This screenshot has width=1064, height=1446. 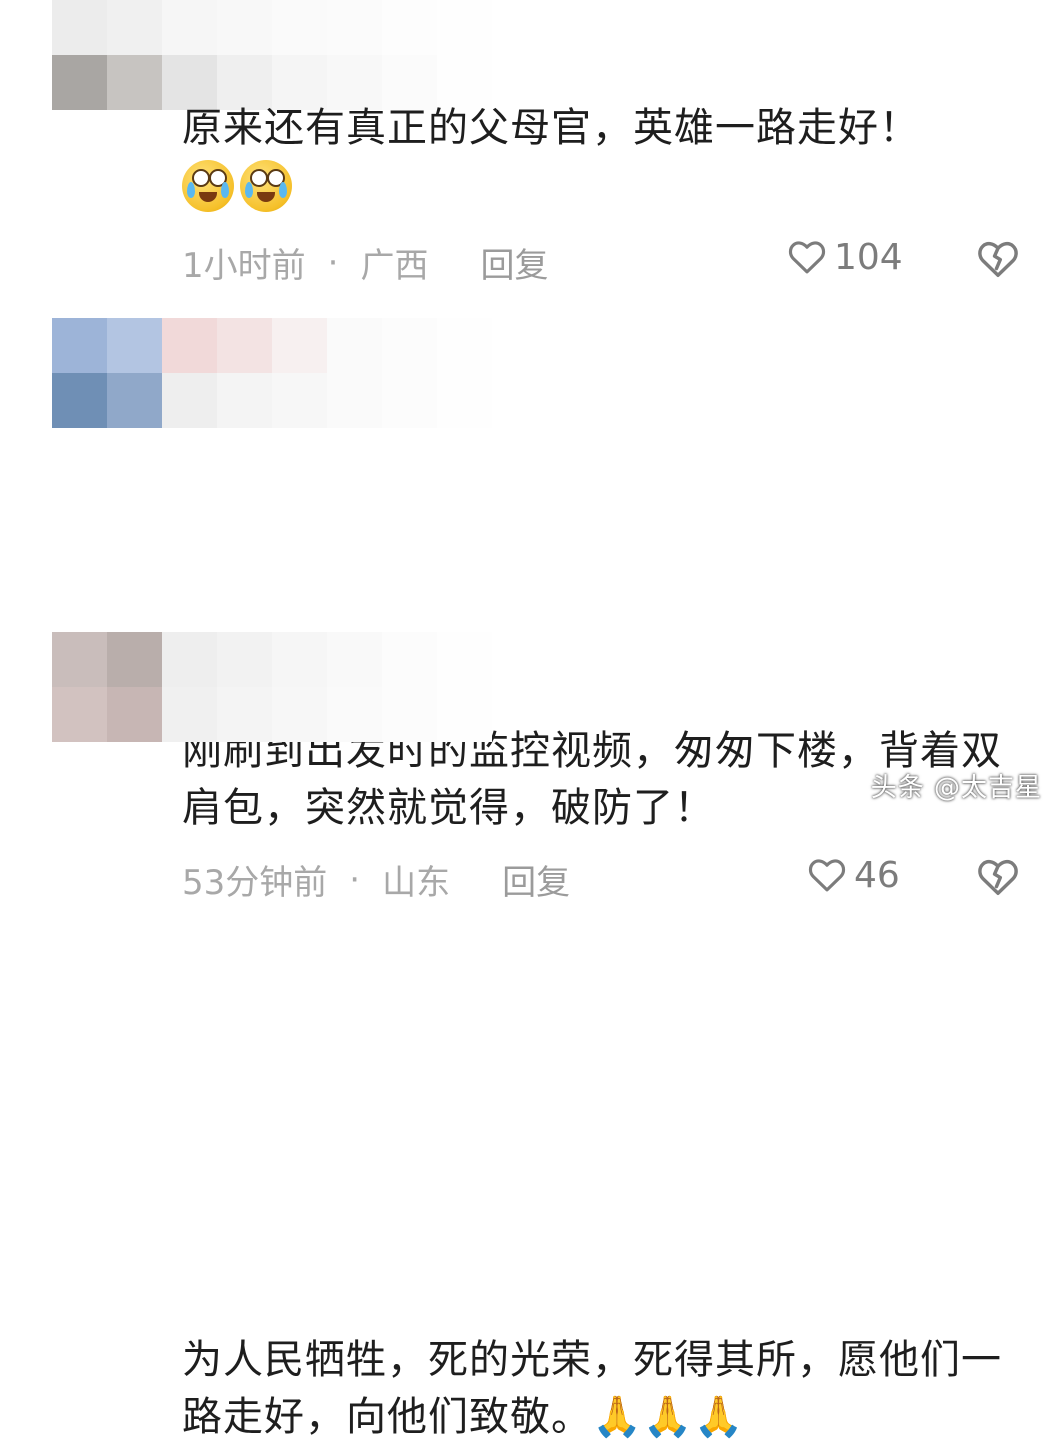 I want to click on comment-text: 为人民牺牲，死的光荣，死得其所，愿他们一路走好，向他们致敬。🙏🙏🙏, so click(x=597, y=1389).